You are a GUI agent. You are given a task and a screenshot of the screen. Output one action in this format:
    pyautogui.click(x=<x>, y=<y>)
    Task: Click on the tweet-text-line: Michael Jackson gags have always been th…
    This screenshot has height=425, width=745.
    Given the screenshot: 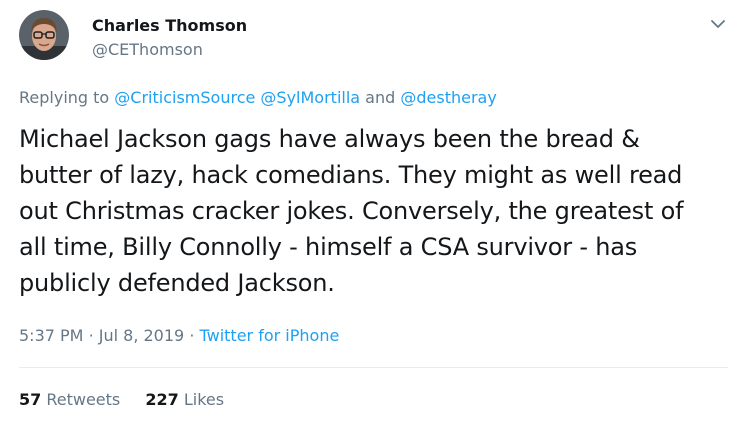 What is the action you would take?
    pyautogui.click(x=329, y=139)
    